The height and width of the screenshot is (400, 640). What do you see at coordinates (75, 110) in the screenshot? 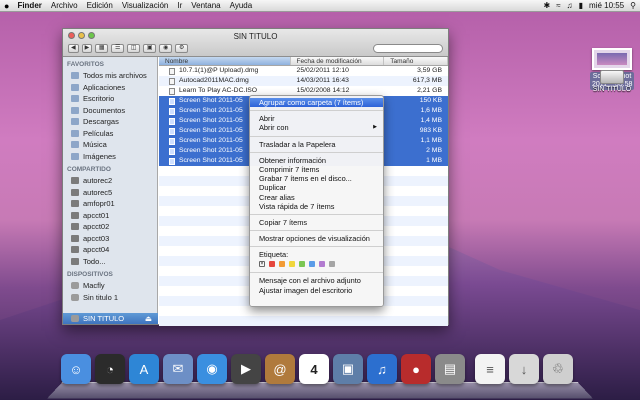
I see `documents-icon` at bounding box center [75, 110].